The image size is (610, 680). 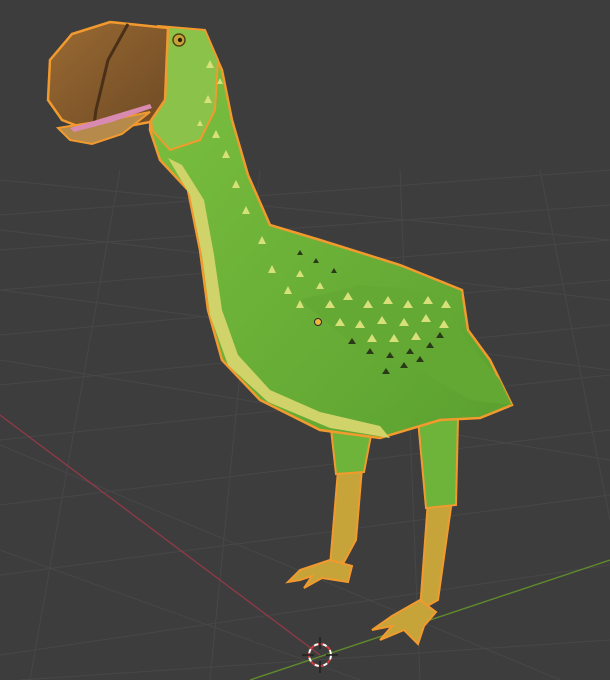 I want to click on eye-pupil, so click(x=180, y=40).